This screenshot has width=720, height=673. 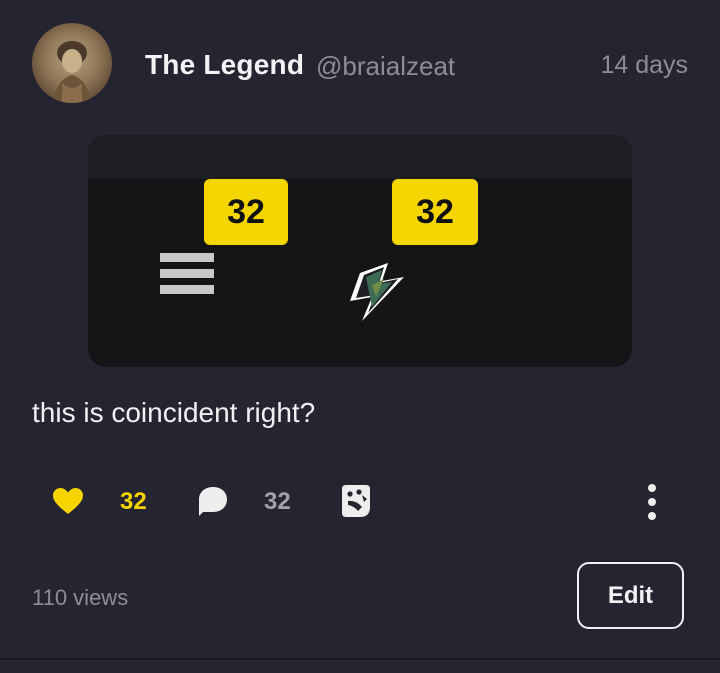 I want to click on comment-count: 32, so click(x=277, y=502).